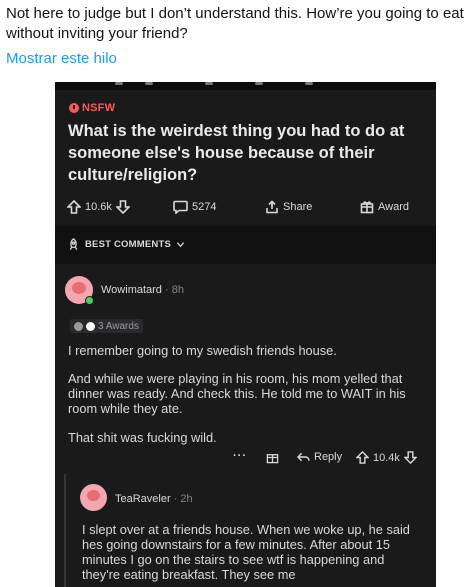 Image resolution: width=476 pixels, height=587 pixels. What do you see at coordinates (240, 456) in the screenshot?
I see `more-options-icon: ···` at bounding box center [240, 456].